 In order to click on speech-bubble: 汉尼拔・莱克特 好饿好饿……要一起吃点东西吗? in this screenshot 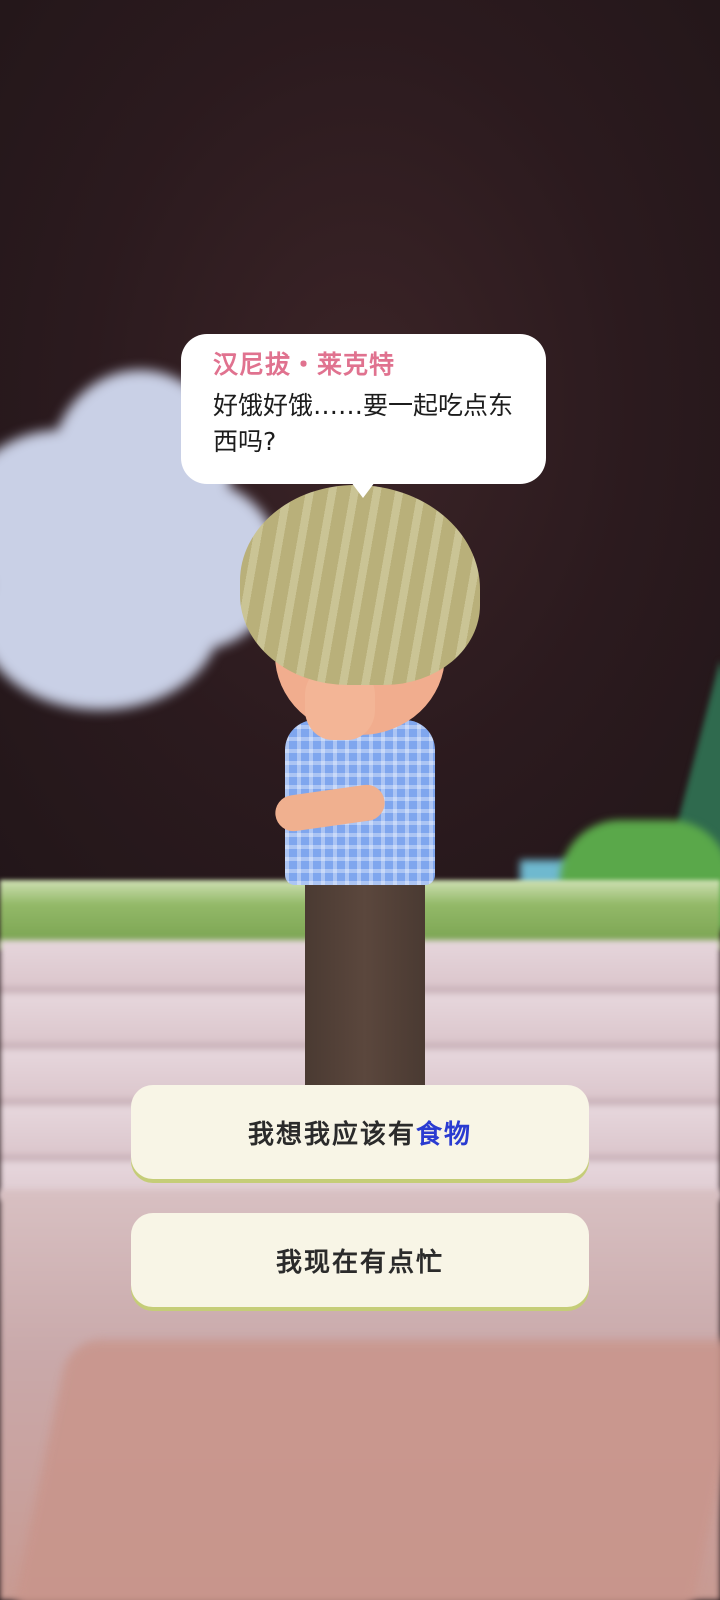, I will do `click(363, 416)`.